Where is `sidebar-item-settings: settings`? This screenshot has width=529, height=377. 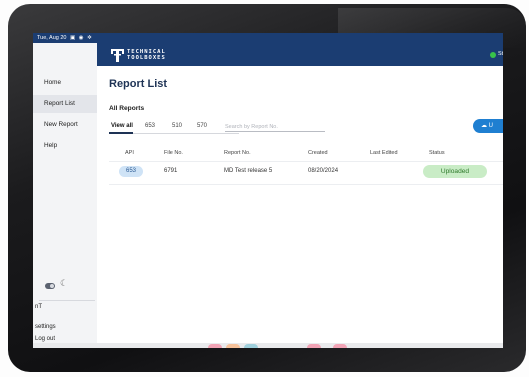
sidebar-item-settings: settings is located at coordinates (45, 327).